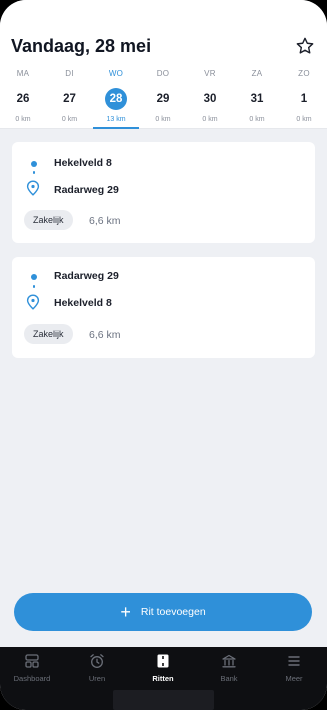 The image size is (327, 710). What do you see at coordinates (173, 612) in the screenshot?
I see `add-trip-label: Rit toevoegen` at bounding box center [173, 612].